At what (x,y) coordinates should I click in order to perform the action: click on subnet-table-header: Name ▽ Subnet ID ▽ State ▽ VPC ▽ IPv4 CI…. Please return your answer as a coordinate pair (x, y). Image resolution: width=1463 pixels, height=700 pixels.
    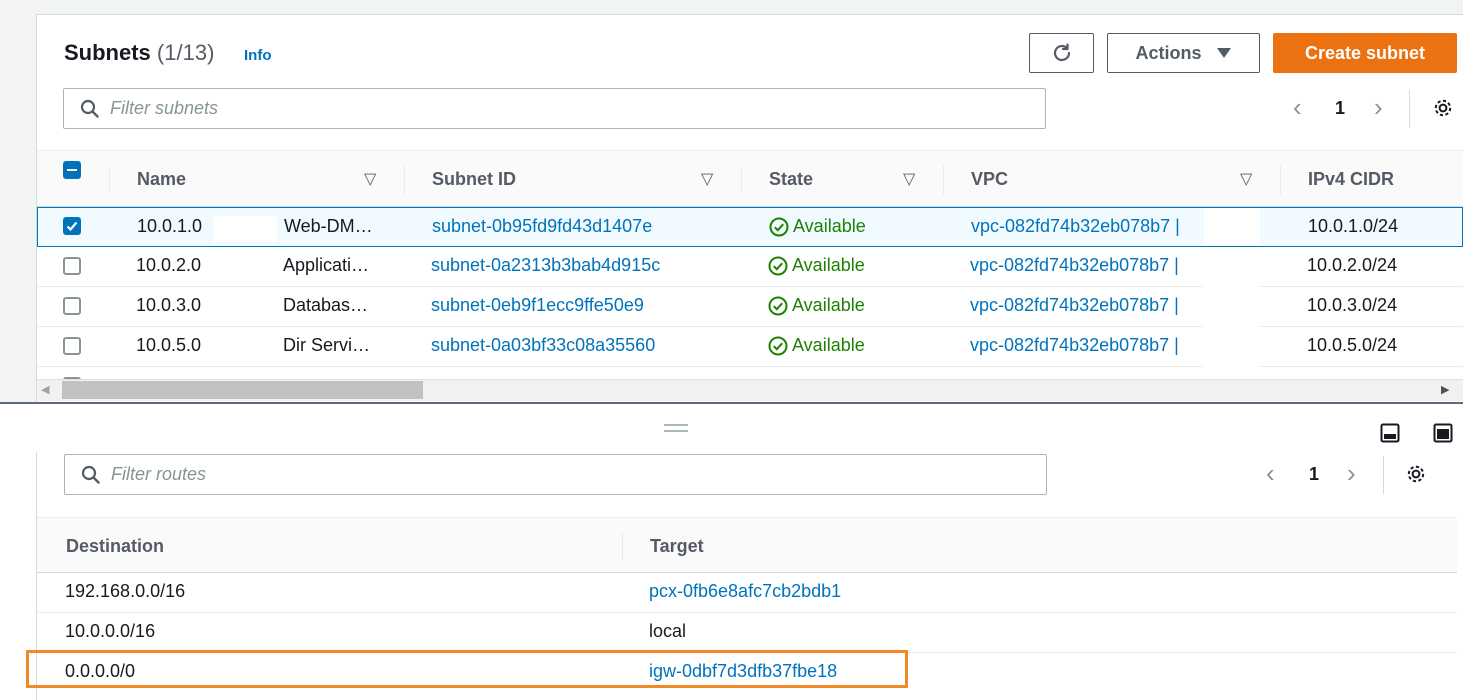
    Looking at the image, I should click on (750, 178).